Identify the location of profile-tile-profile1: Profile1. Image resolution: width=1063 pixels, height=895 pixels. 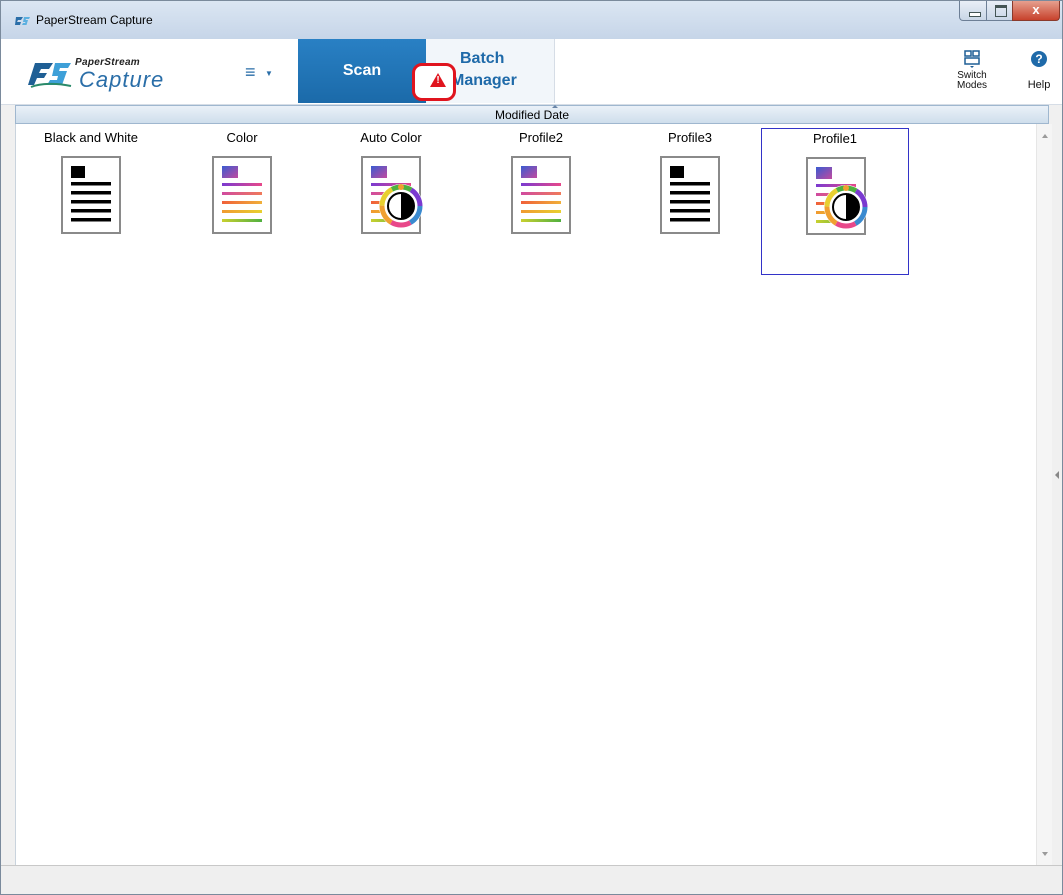
(835, 201).